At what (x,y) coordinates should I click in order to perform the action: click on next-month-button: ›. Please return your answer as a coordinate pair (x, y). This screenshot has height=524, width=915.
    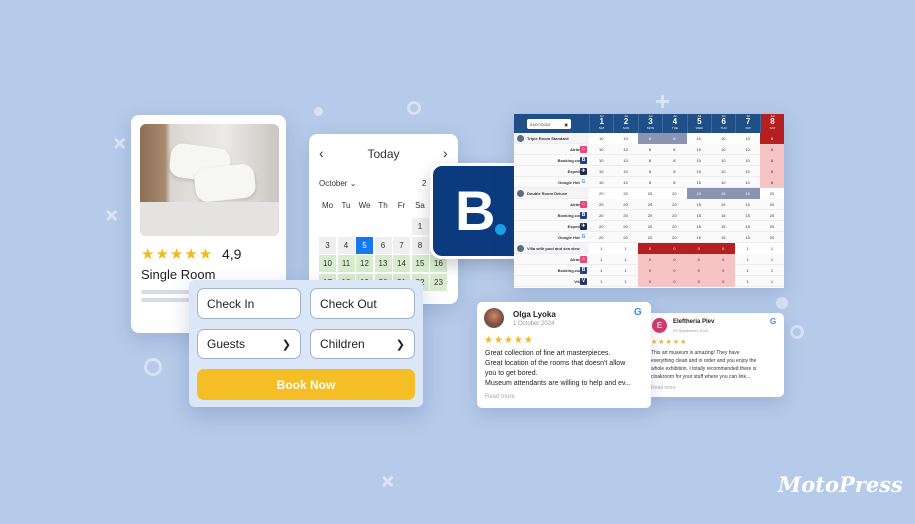
    Looking at the image, I should click on (445, 153).